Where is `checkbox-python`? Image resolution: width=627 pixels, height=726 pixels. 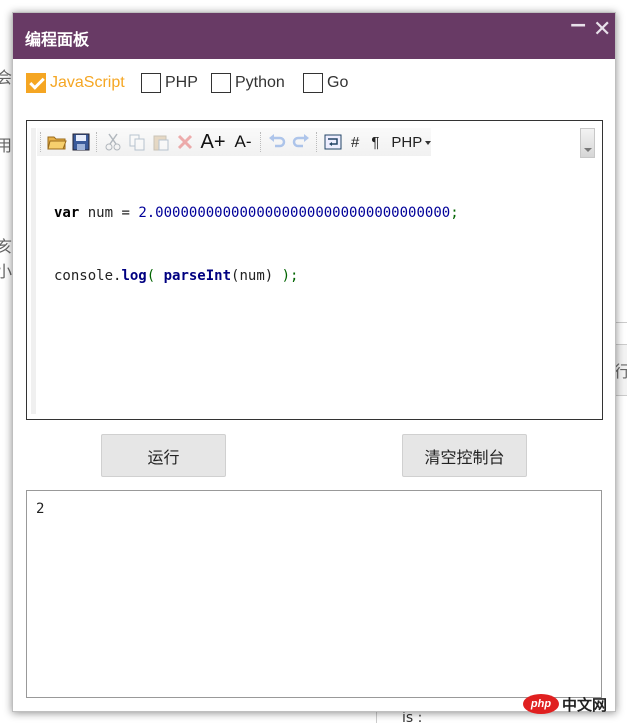 checkbox-python is located at coordinates (221, 83).